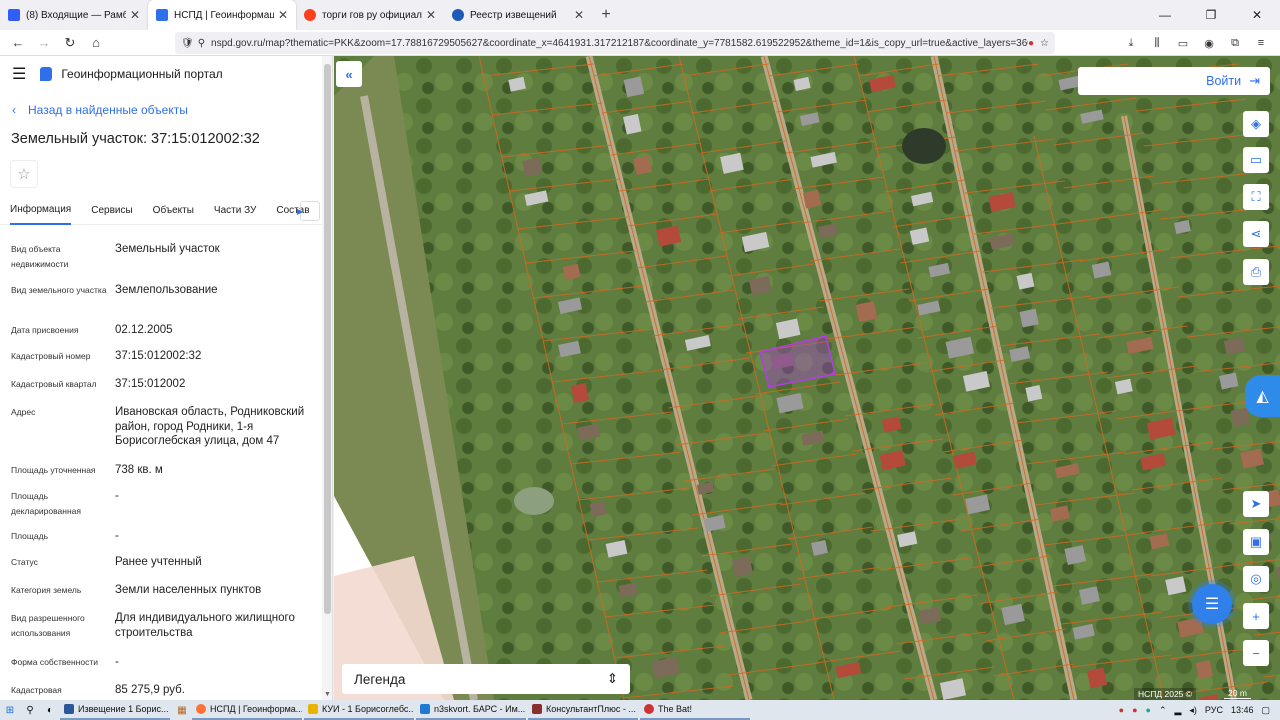 The height and width of the screenshot is (720, 1280). Describe the element at coordinates (44, 43) in the screenshot. I see `forward-arrow-icon: →` at that location.